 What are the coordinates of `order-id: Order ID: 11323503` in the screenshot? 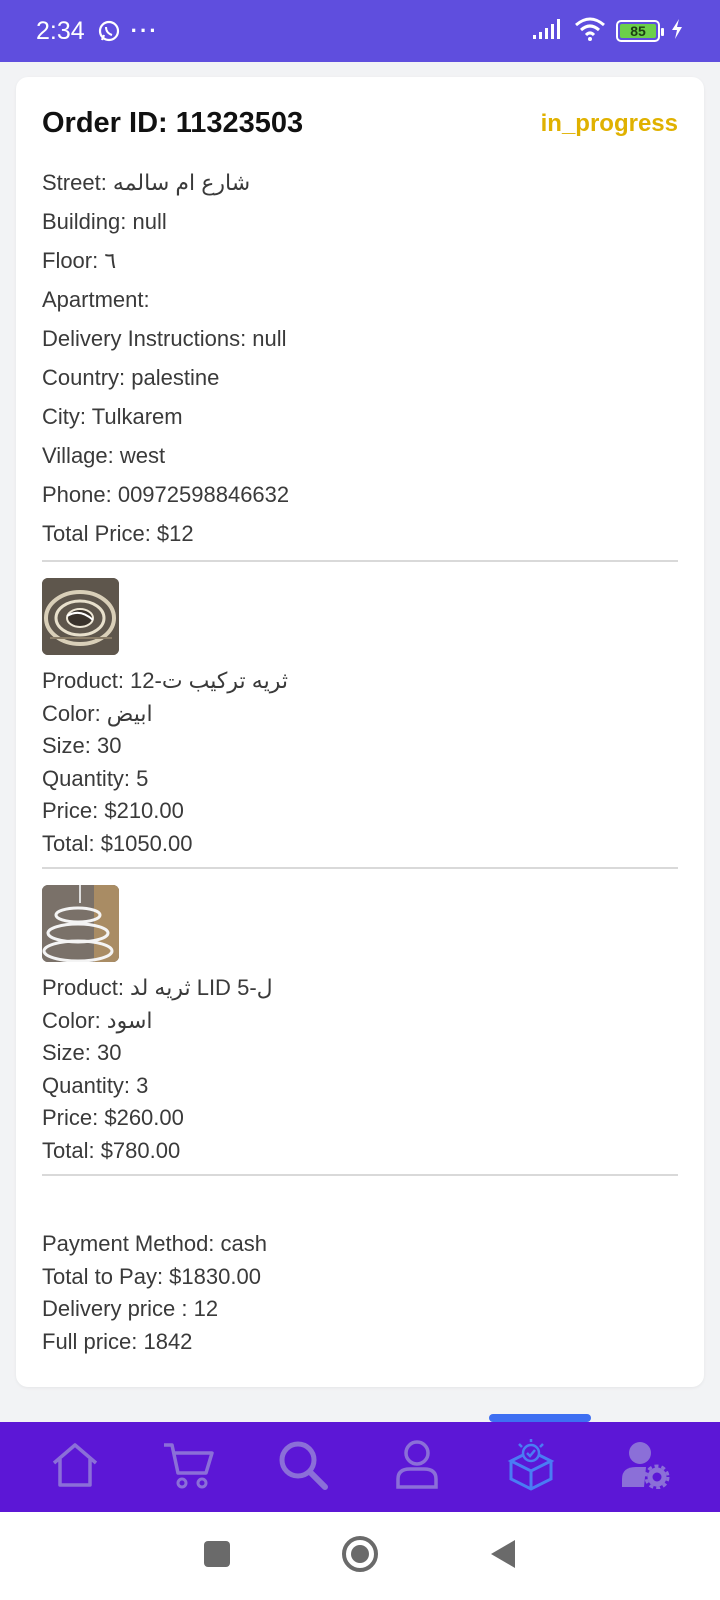 It's located at (173, 123).